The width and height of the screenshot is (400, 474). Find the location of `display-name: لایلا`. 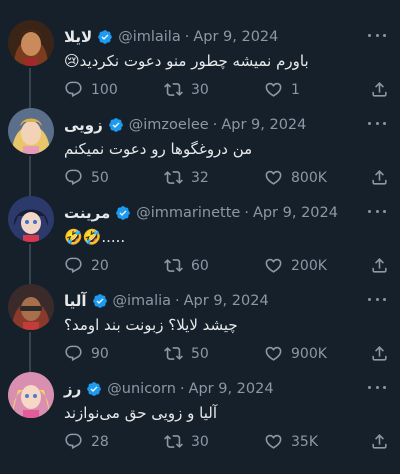

display-name: لایلا is located at coordinates (78, 37).